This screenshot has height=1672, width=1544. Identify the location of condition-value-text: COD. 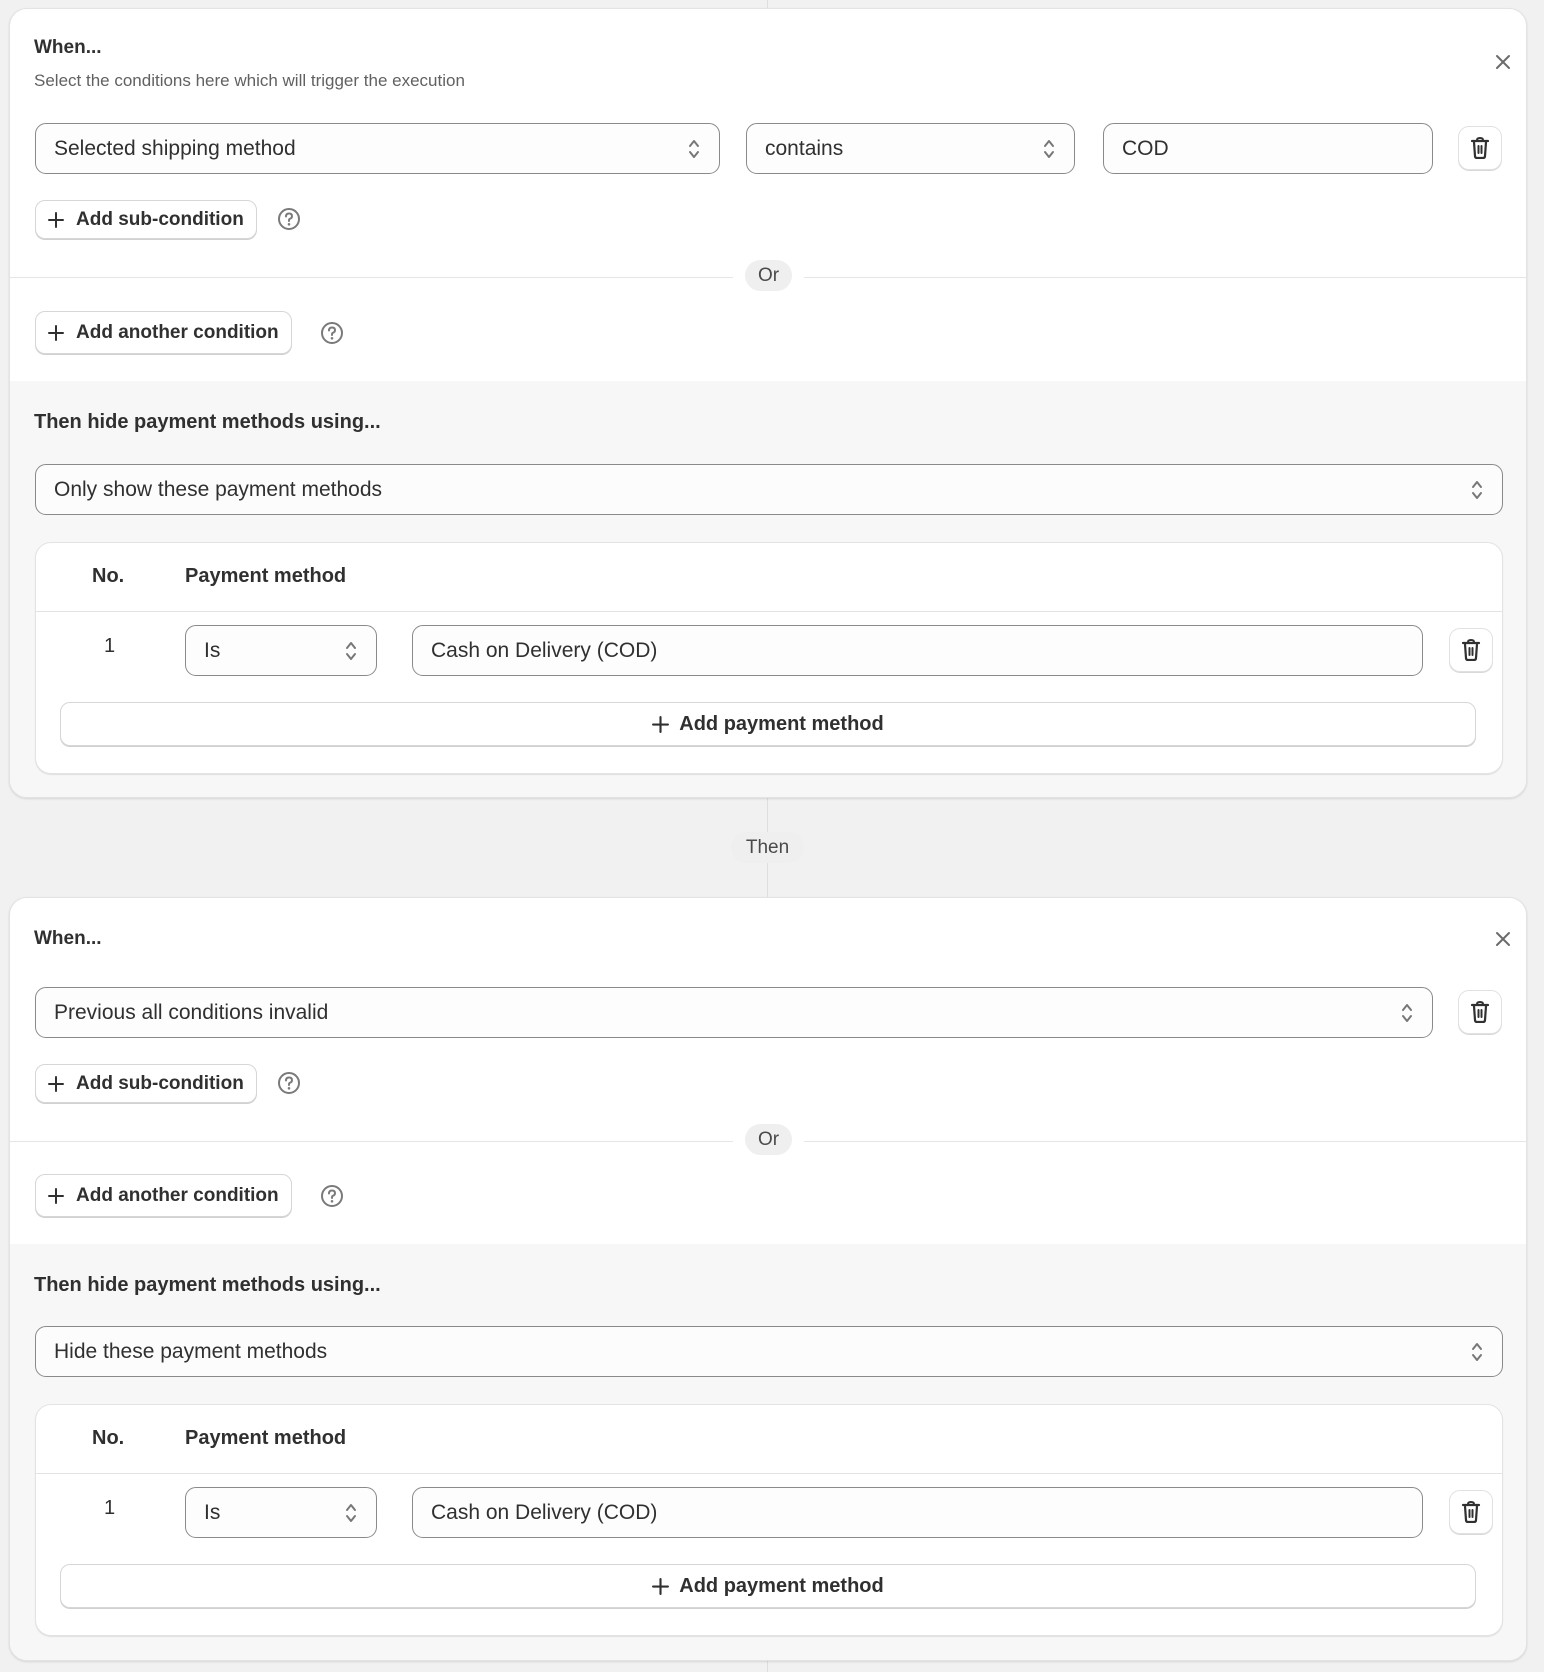
(1145, 148).